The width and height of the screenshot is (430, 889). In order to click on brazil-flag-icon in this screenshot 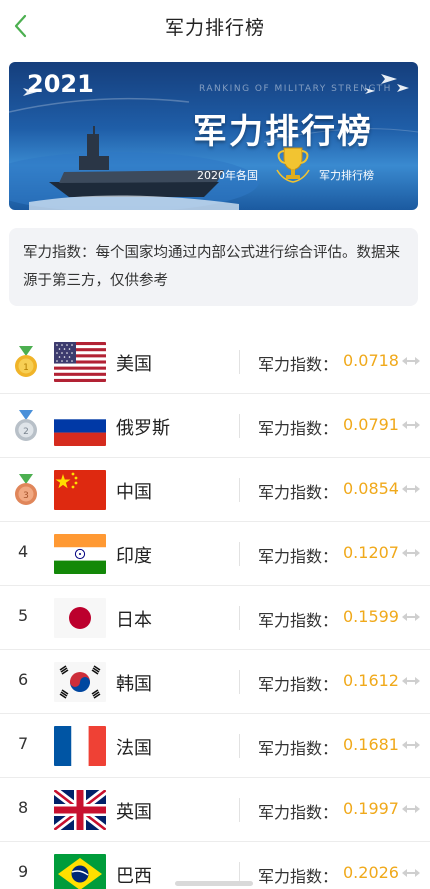, I will do `click(80, 871)`.